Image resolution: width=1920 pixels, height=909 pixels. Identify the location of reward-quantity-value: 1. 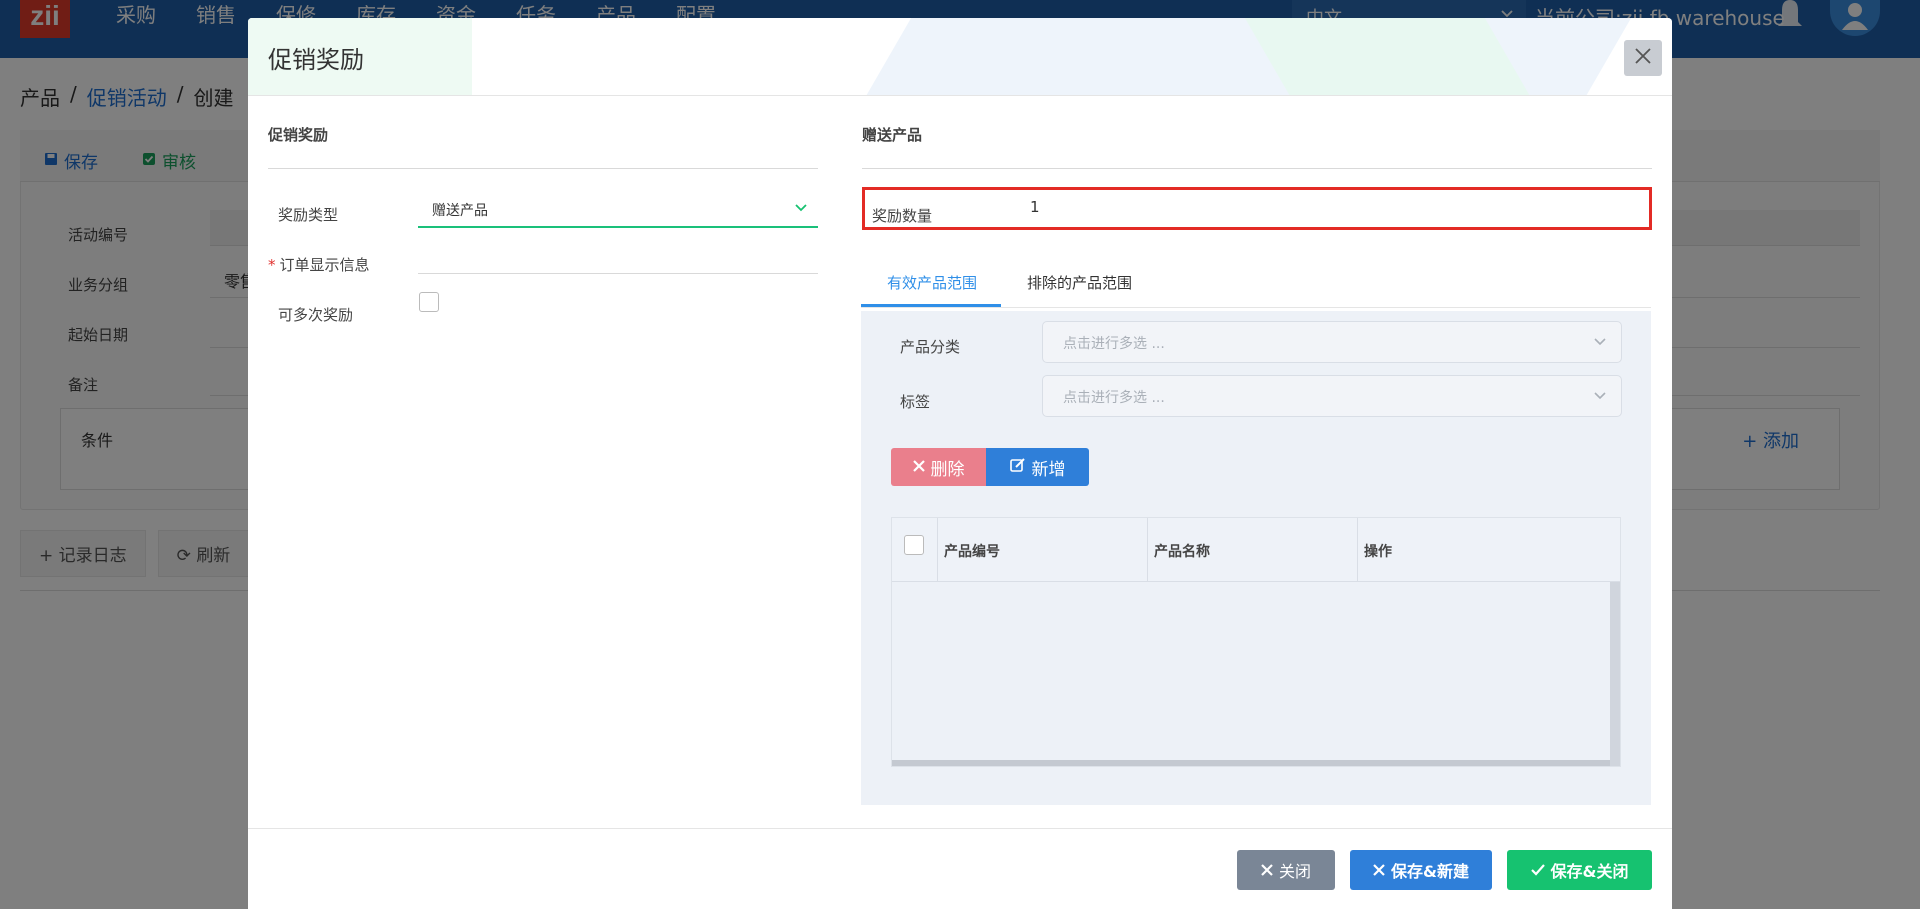
(1035, 207).